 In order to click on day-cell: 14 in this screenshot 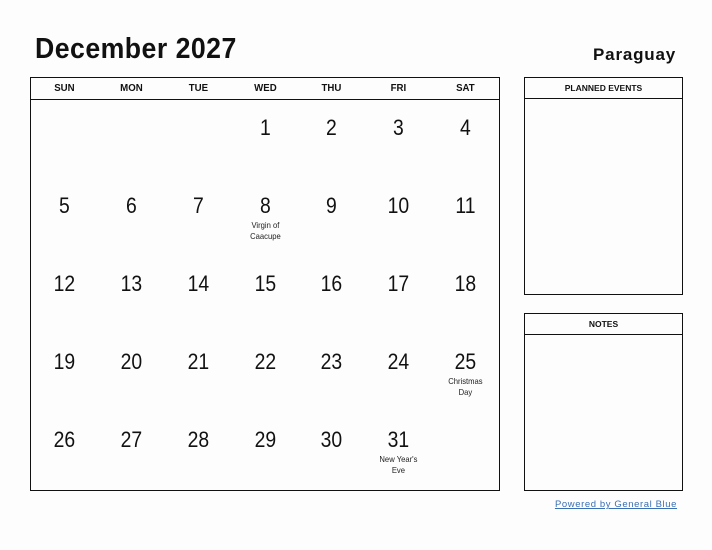, I will do `click(198, 295)`.